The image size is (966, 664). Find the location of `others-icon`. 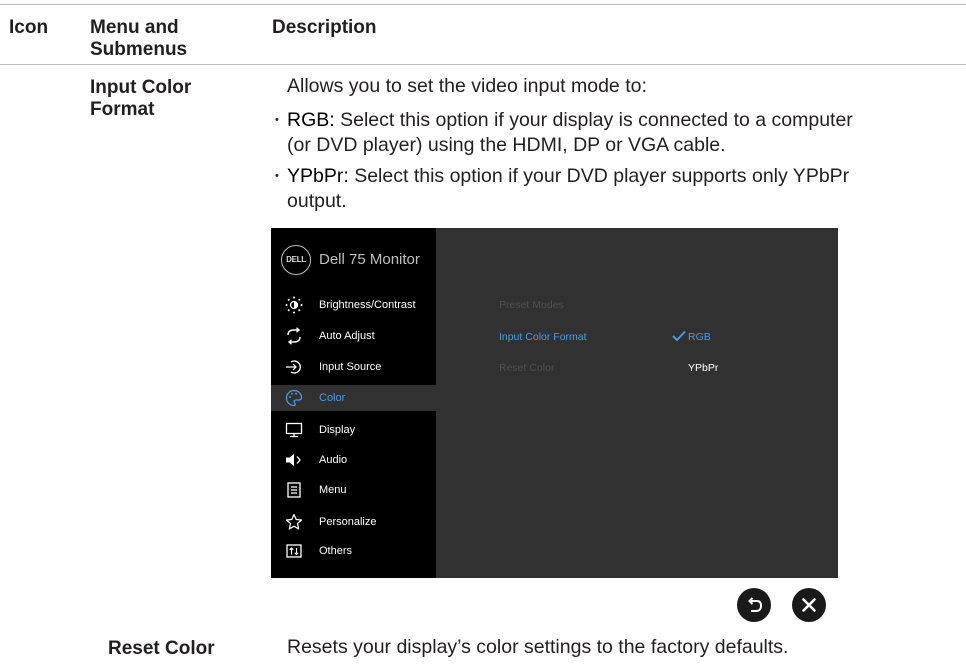

others-icon is located at coordinates (294, 551).